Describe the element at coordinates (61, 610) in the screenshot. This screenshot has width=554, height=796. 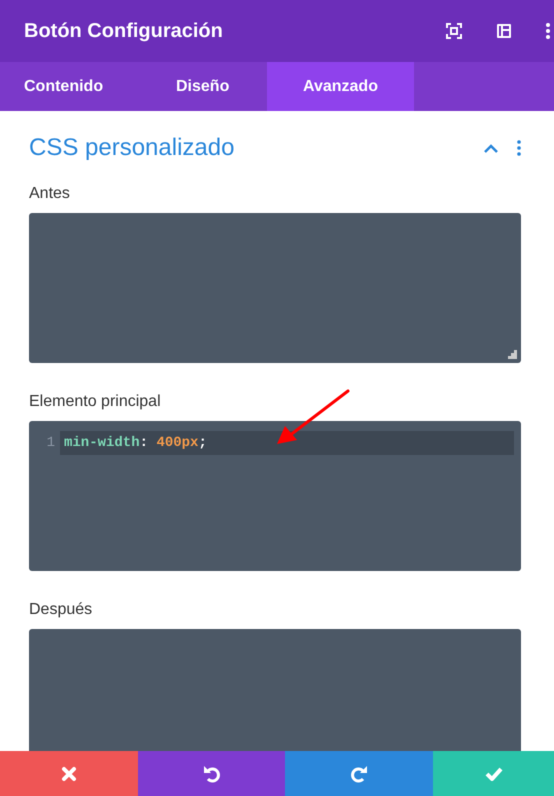
I see `field-label: Después` at that location.